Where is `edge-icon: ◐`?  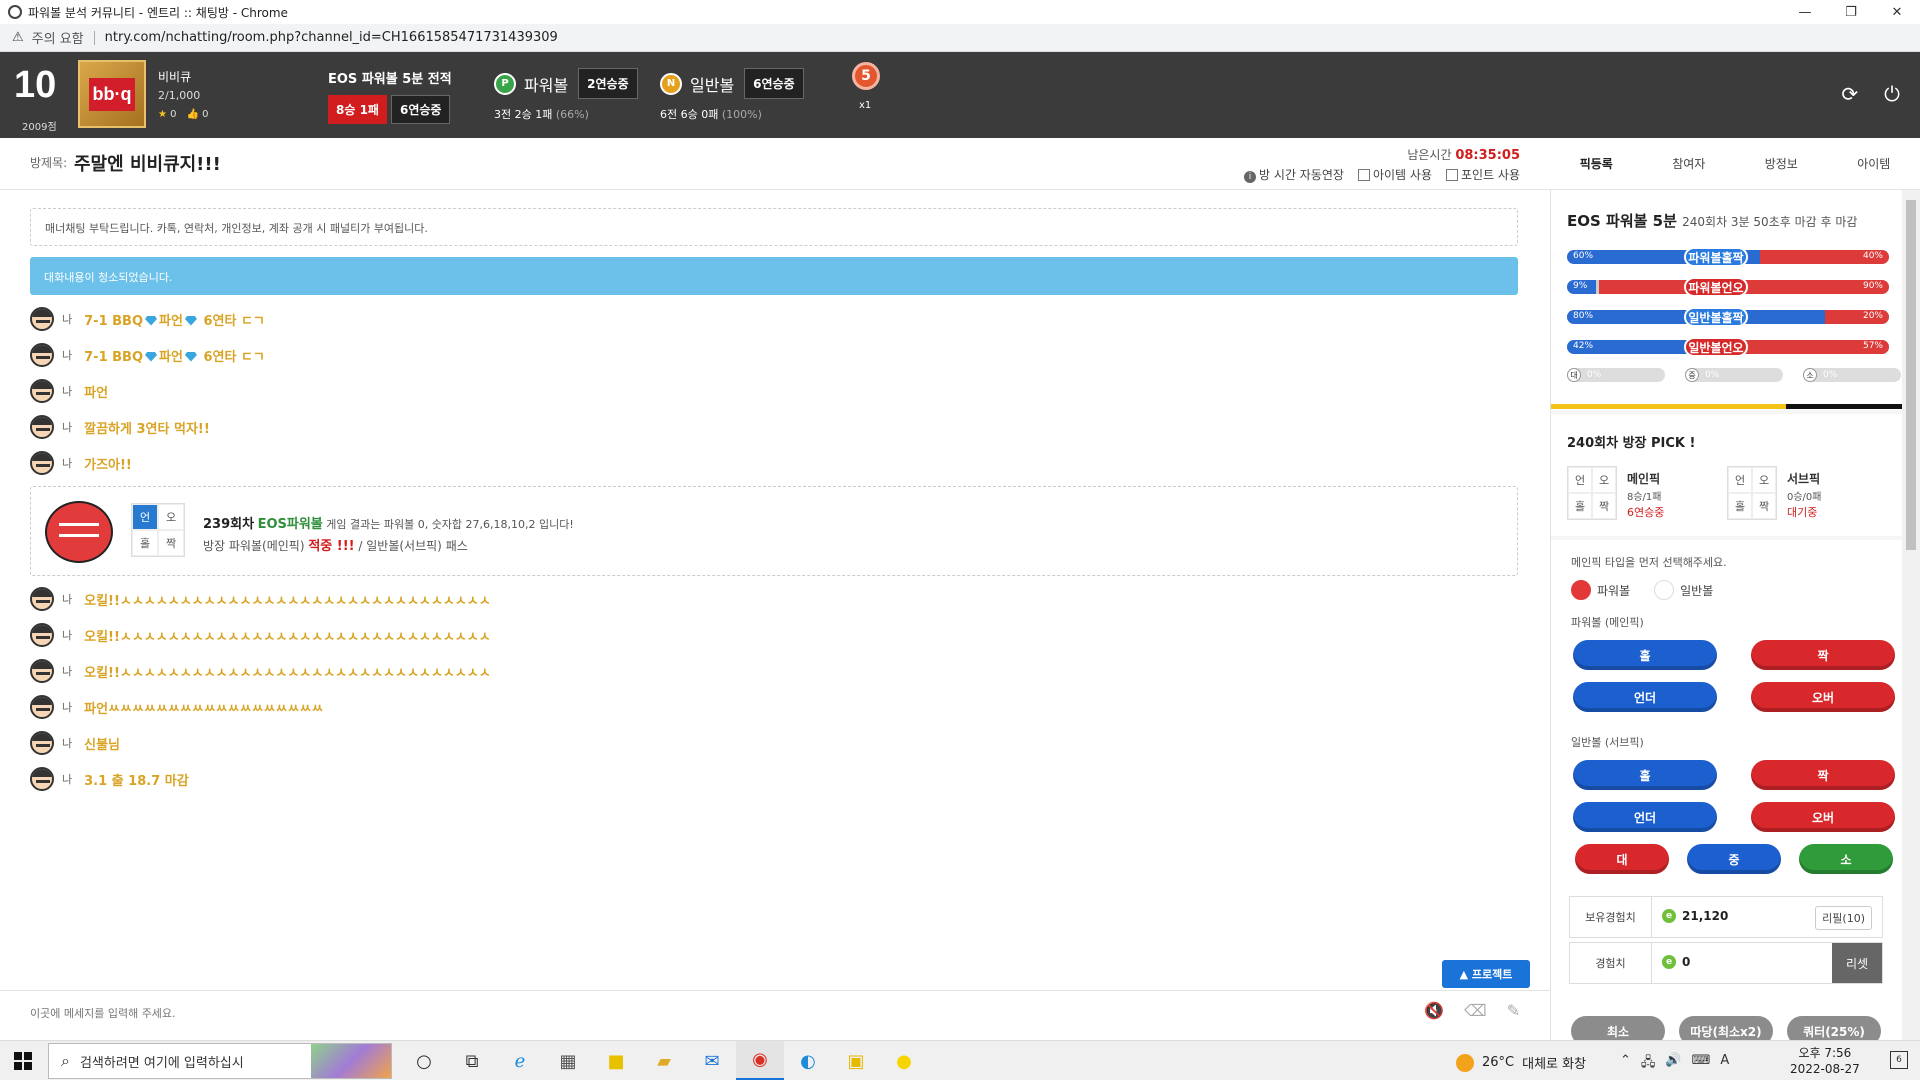
edge-icon: ◐ is located at coordinates (808, 1060).